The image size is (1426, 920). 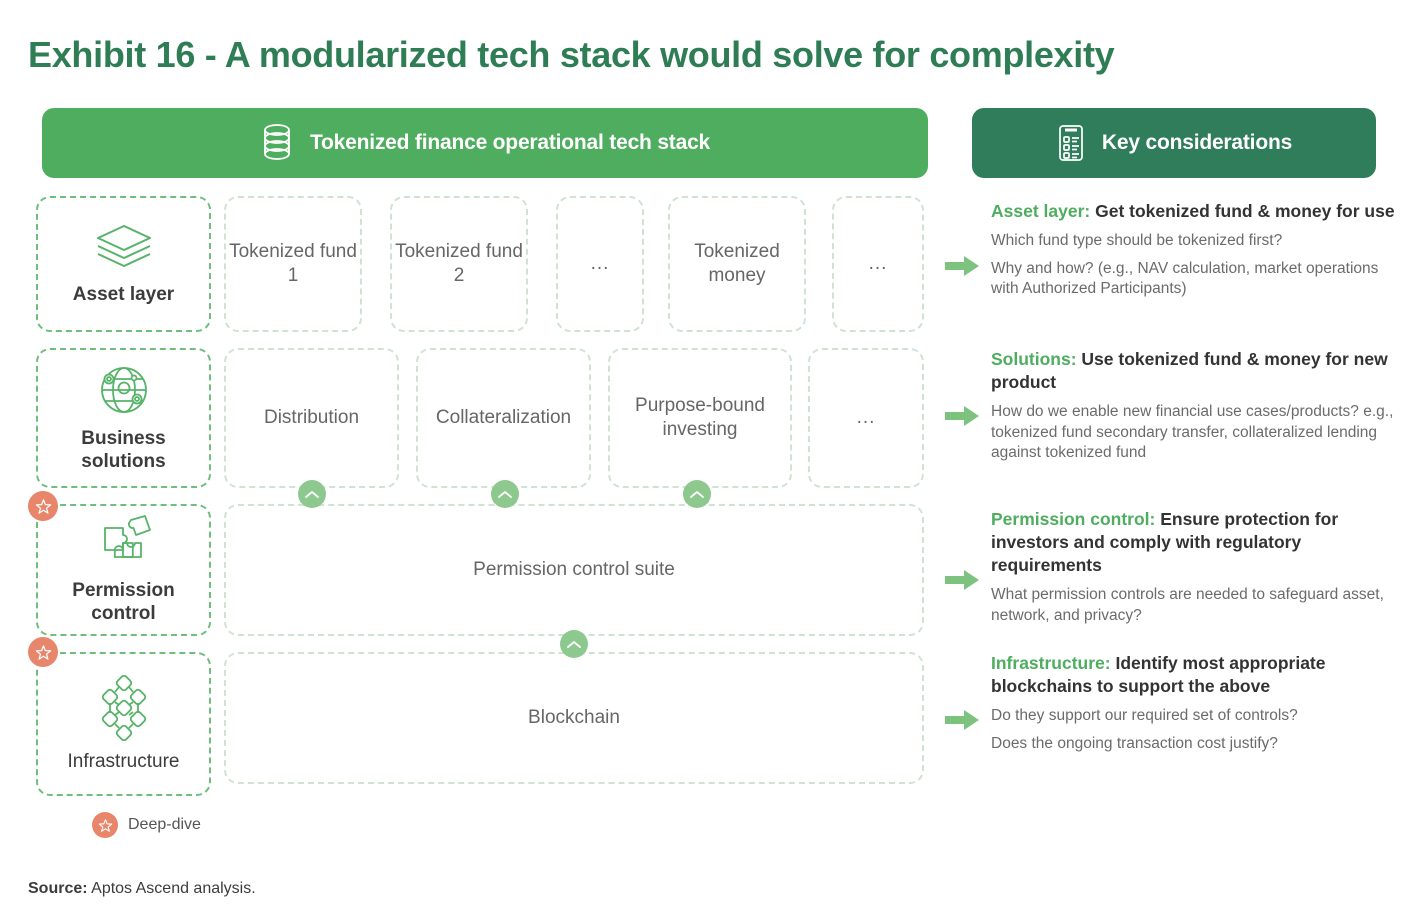 I want to click on stack-item-tokenized-fund-1: Tokenized fund 1, so click(x=293, y=264).